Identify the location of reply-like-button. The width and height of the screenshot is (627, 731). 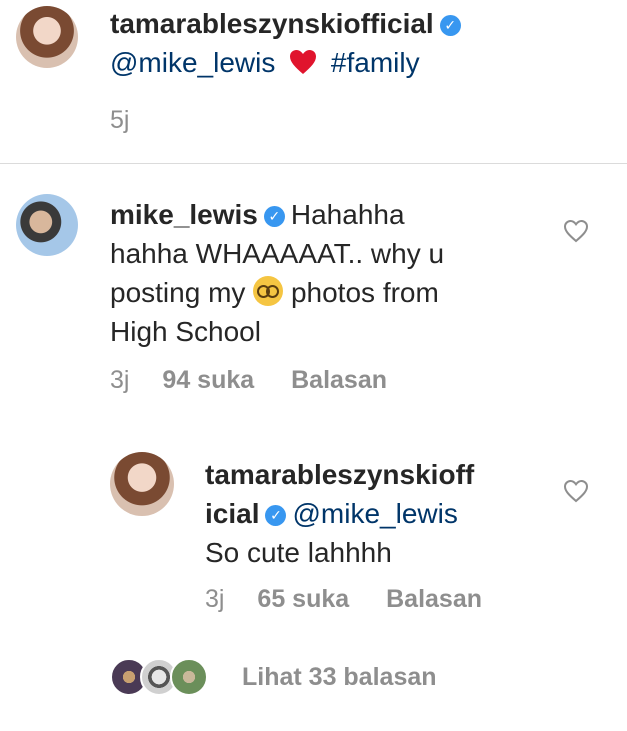
(576, 493).